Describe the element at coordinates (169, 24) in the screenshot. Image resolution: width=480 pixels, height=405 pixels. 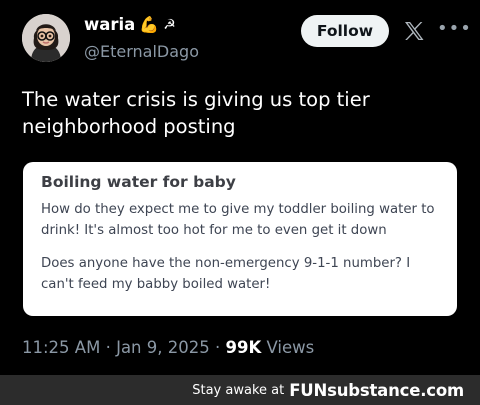
I see `hammer-sickle-icon: ☭` at that location.